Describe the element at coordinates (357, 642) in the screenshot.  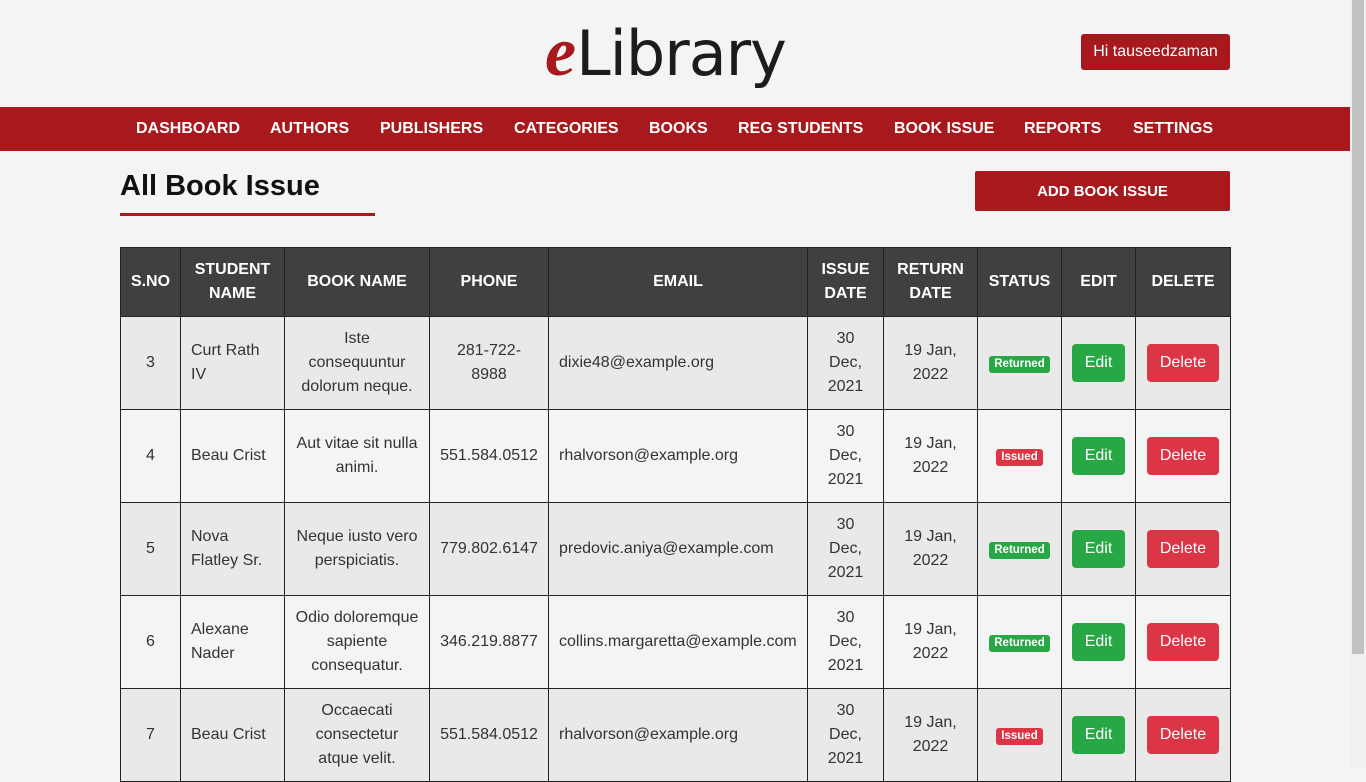
I see `cell-book-name: Odio doloremque sapiente consequatur.` at that location.